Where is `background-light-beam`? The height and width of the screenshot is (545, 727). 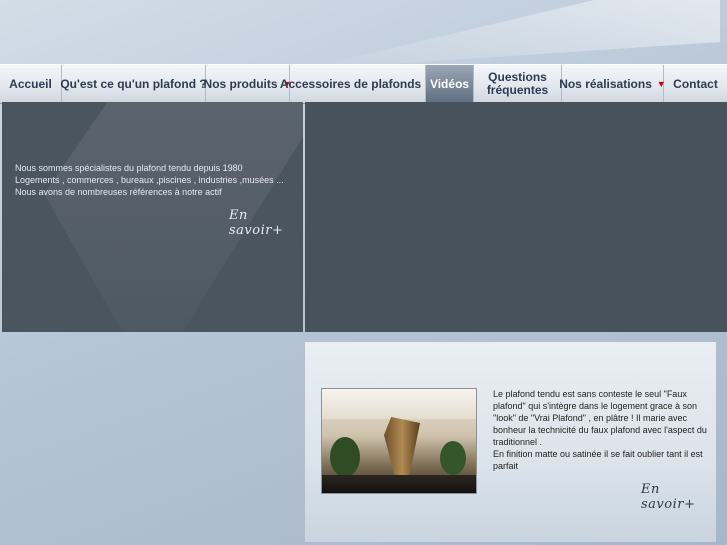 background-light-beam is located at coordinates (510, 35).